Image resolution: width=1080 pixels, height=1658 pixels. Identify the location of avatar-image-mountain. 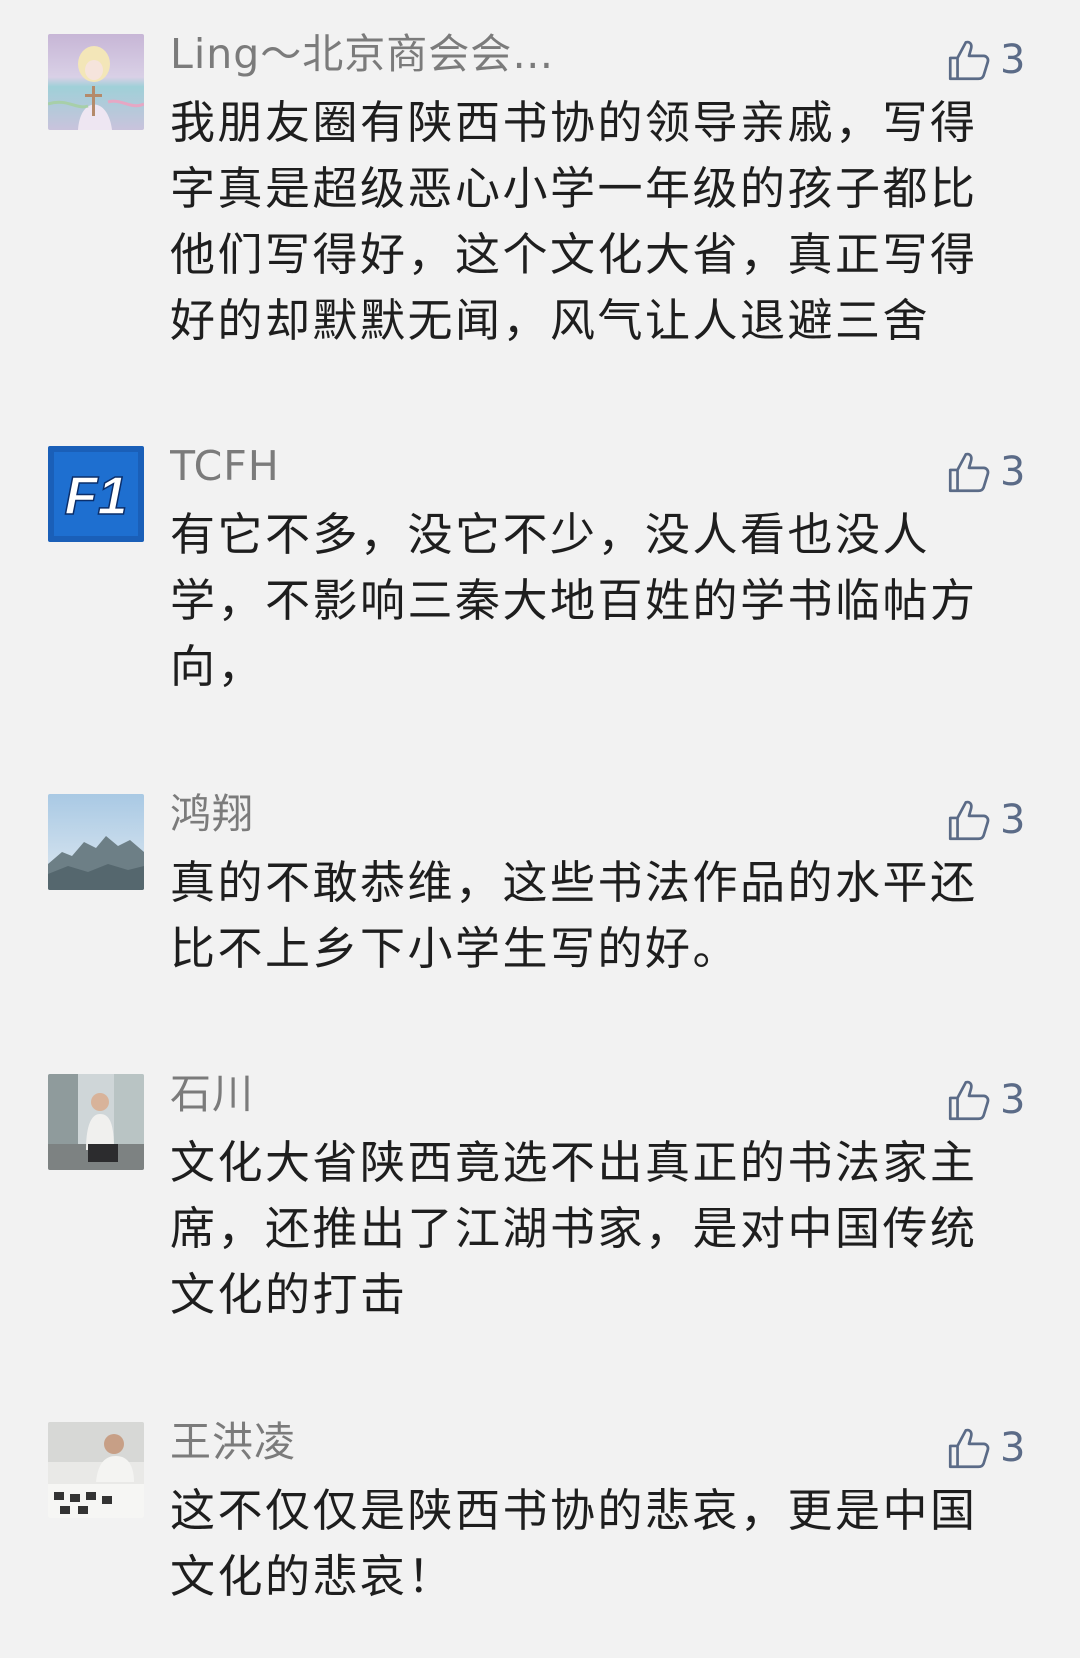
(96, 842).